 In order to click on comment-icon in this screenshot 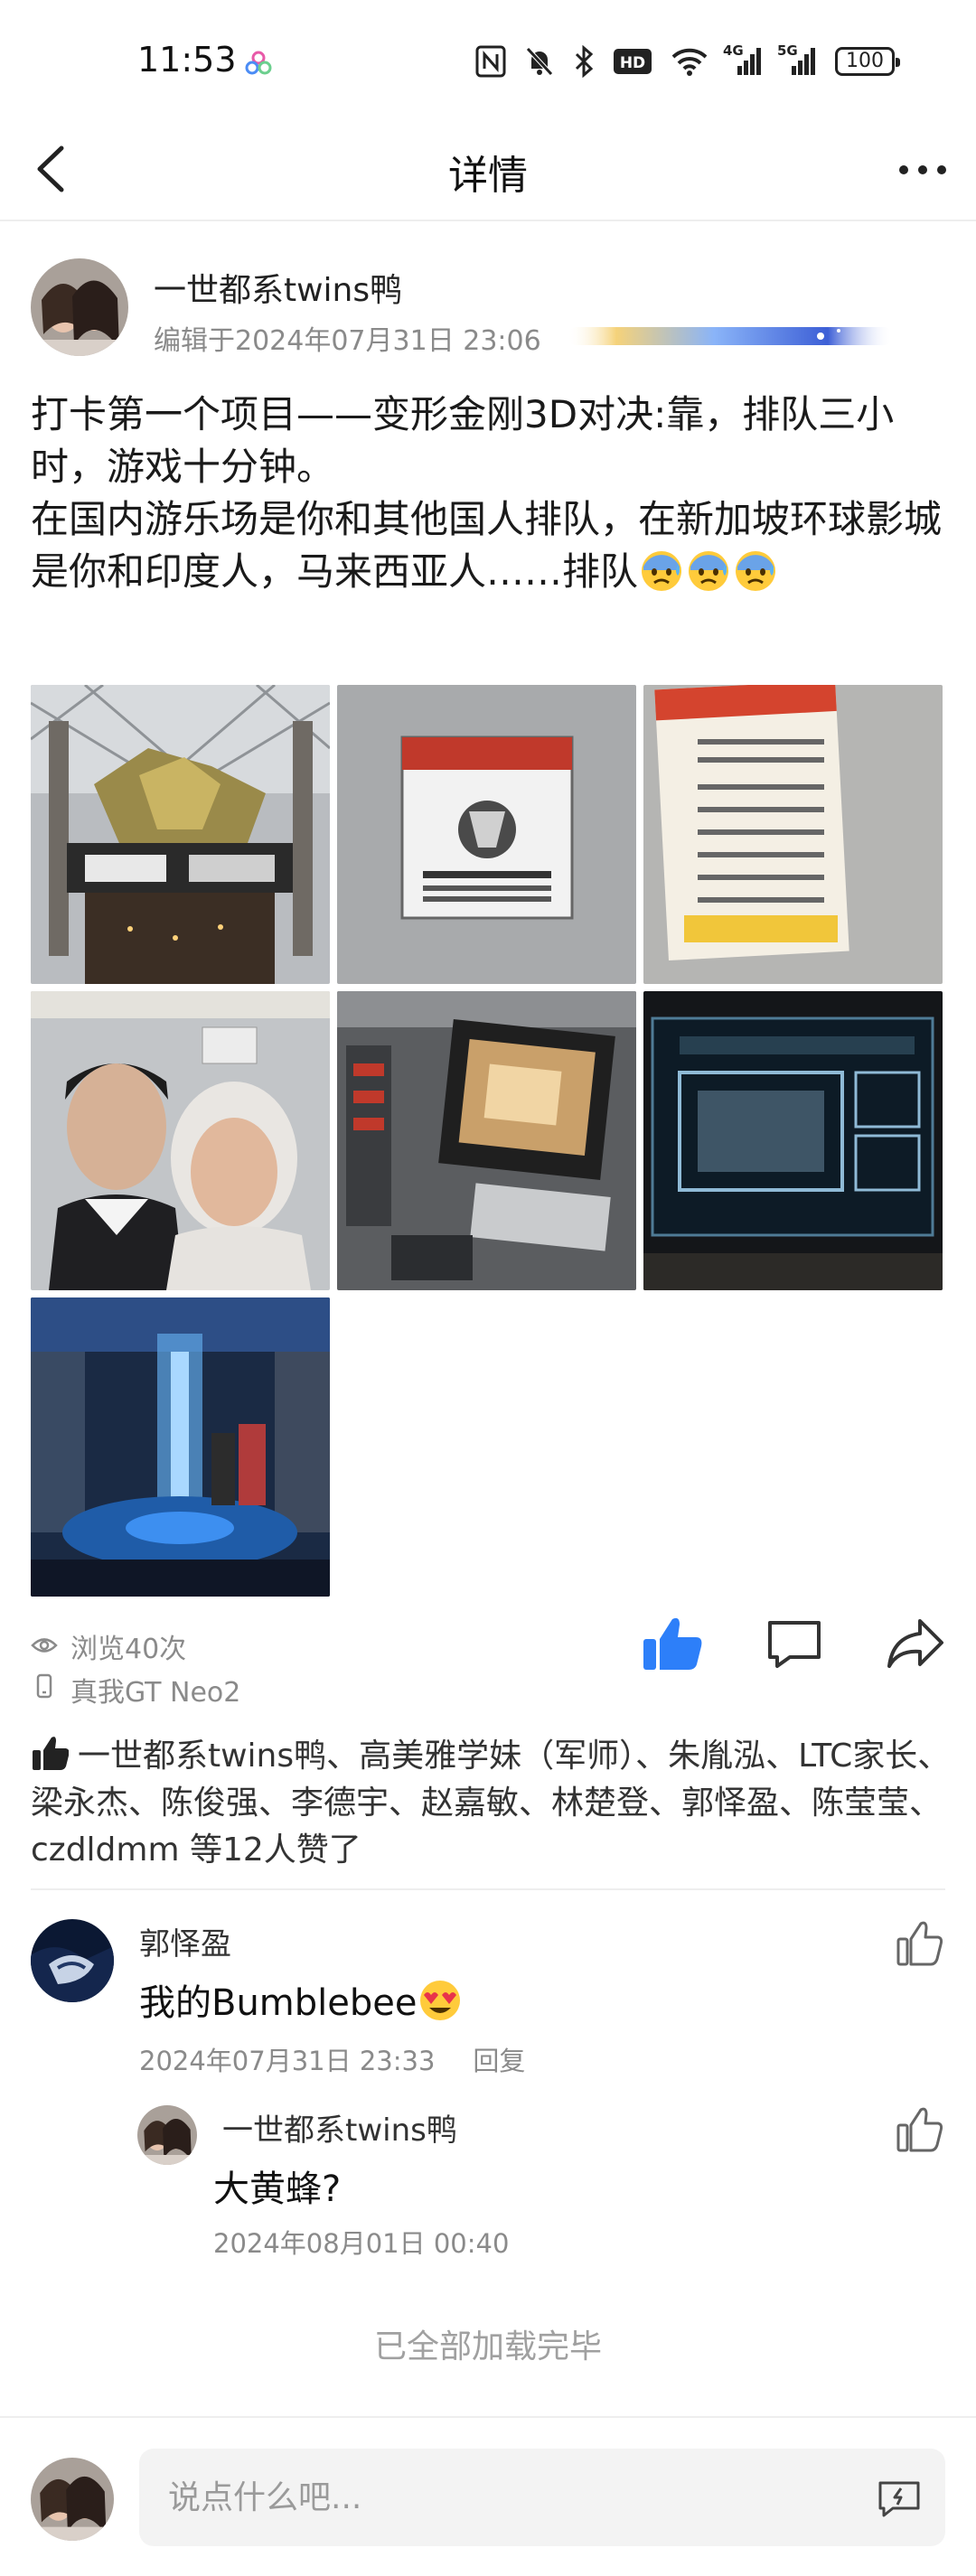, I will do `click(794, 1644)`.